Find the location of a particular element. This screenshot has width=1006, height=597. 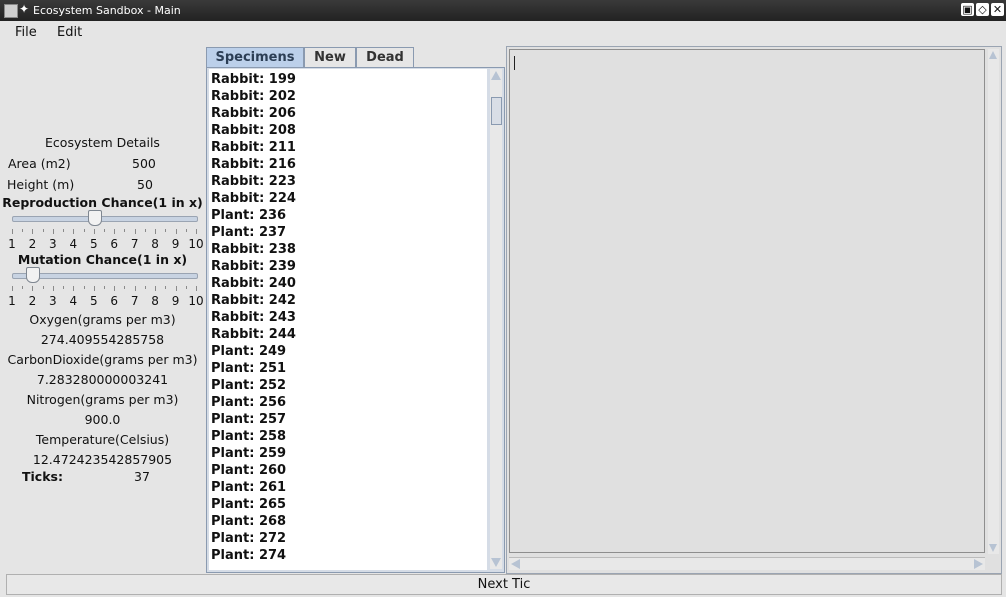

list-item: Rabbit: 243 is located at coordinates (253, 317).